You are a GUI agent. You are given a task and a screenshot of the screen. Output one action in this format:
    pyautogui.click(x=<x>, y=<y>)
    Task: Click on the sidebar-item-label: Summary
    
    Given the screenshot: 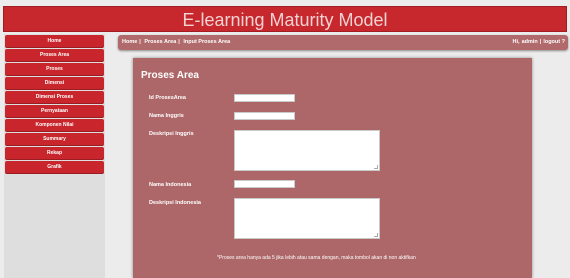 What is the action you would take?
    pyautogui.click(x=54, y=139)
    